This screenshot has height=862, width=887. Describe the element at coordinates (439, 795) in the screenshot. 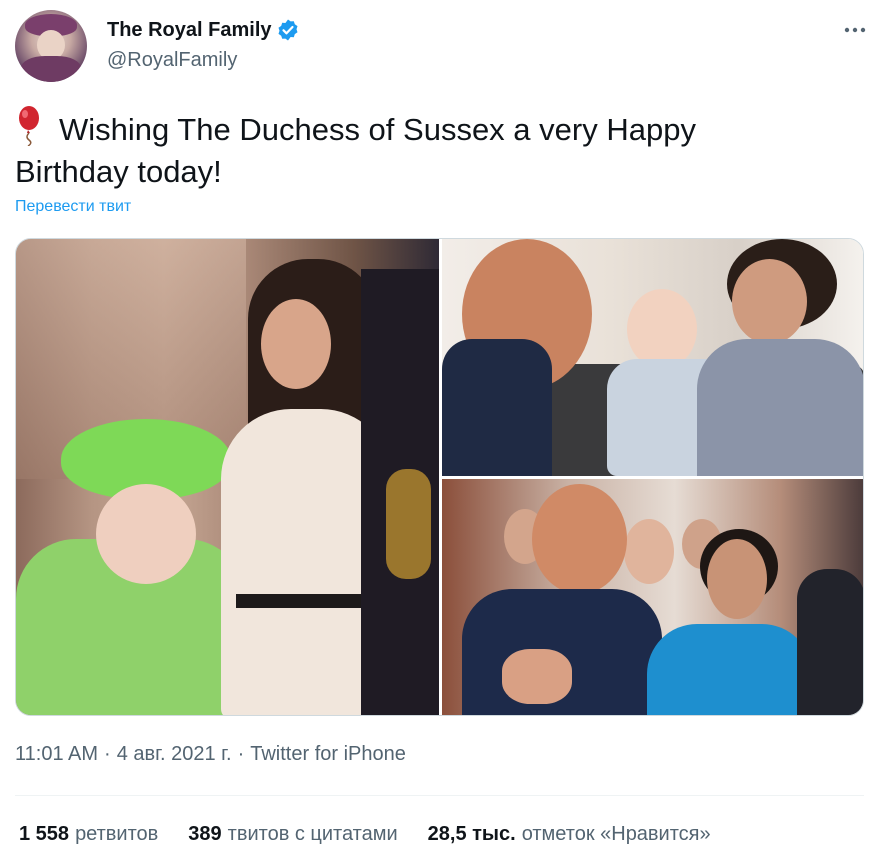

I see `stats-divider` at that location.